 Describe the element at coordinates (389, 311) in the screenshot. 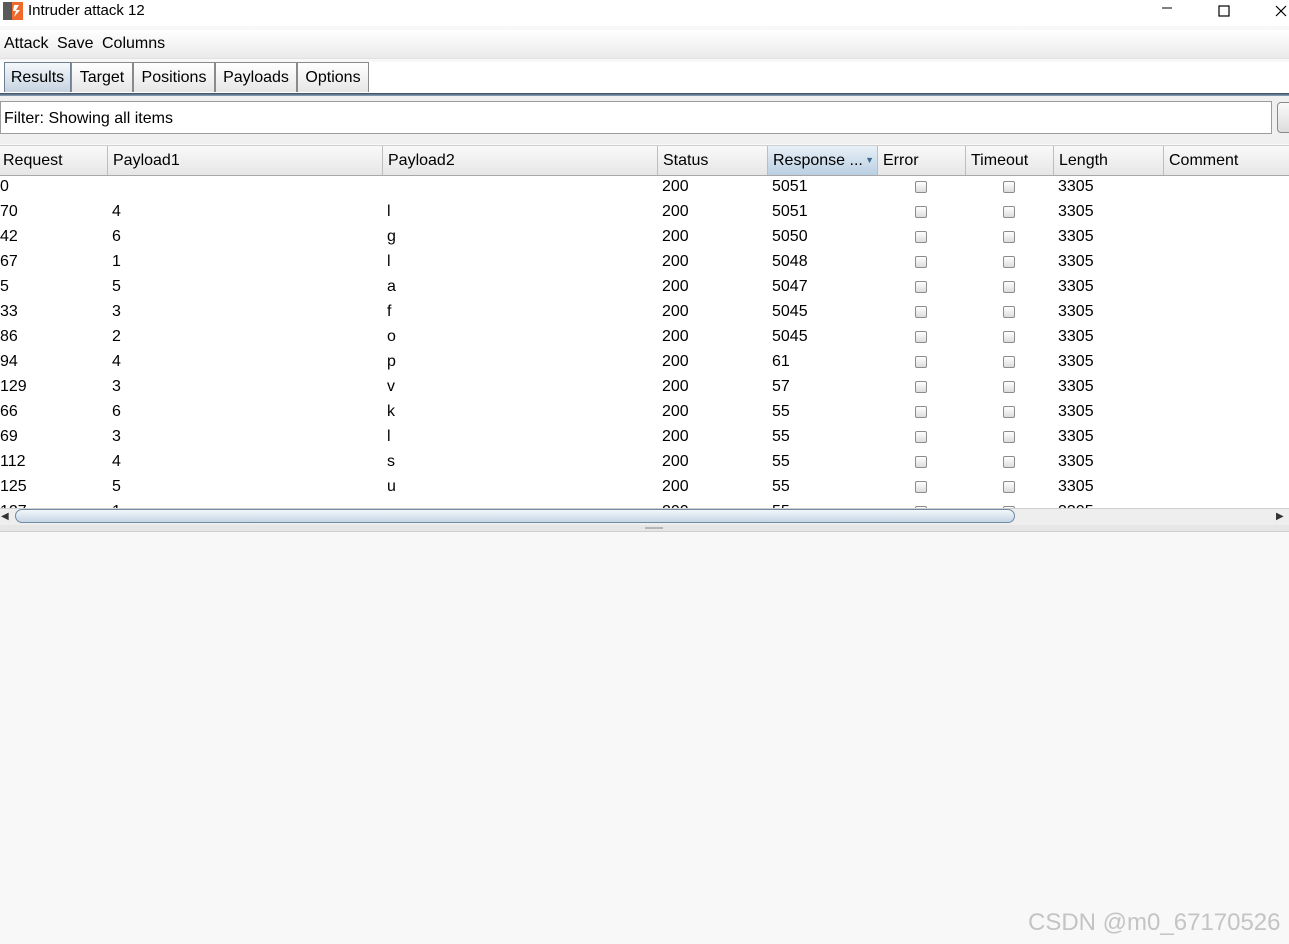

I see `cell-payload2: f` at that location.